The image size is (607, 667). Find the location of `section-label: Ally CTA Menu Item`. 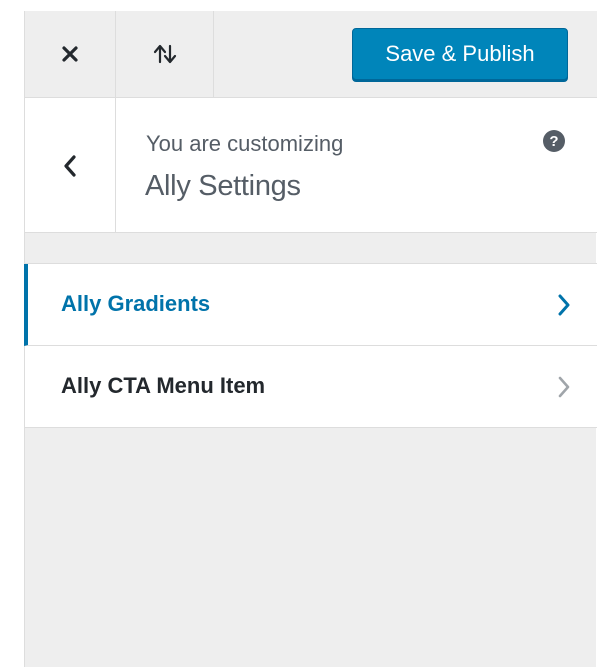

section-label: Ally CTA Menu Item is located at coordinates (163, 385).